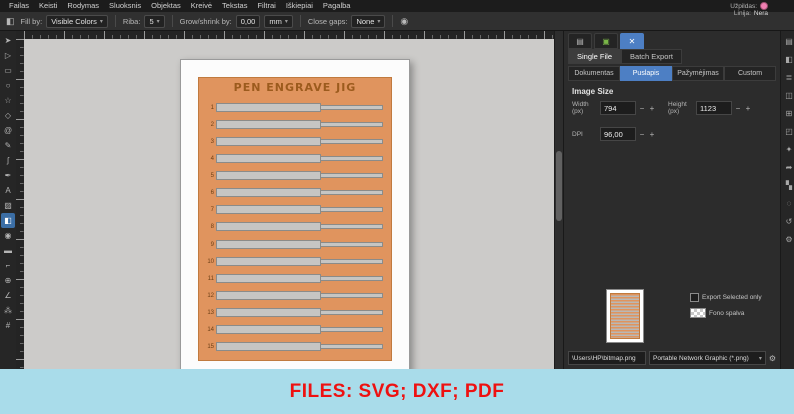 This screenshot has height=414, width=794. I want to click on export-selected-option: Export Selected only, so click(726, 297).